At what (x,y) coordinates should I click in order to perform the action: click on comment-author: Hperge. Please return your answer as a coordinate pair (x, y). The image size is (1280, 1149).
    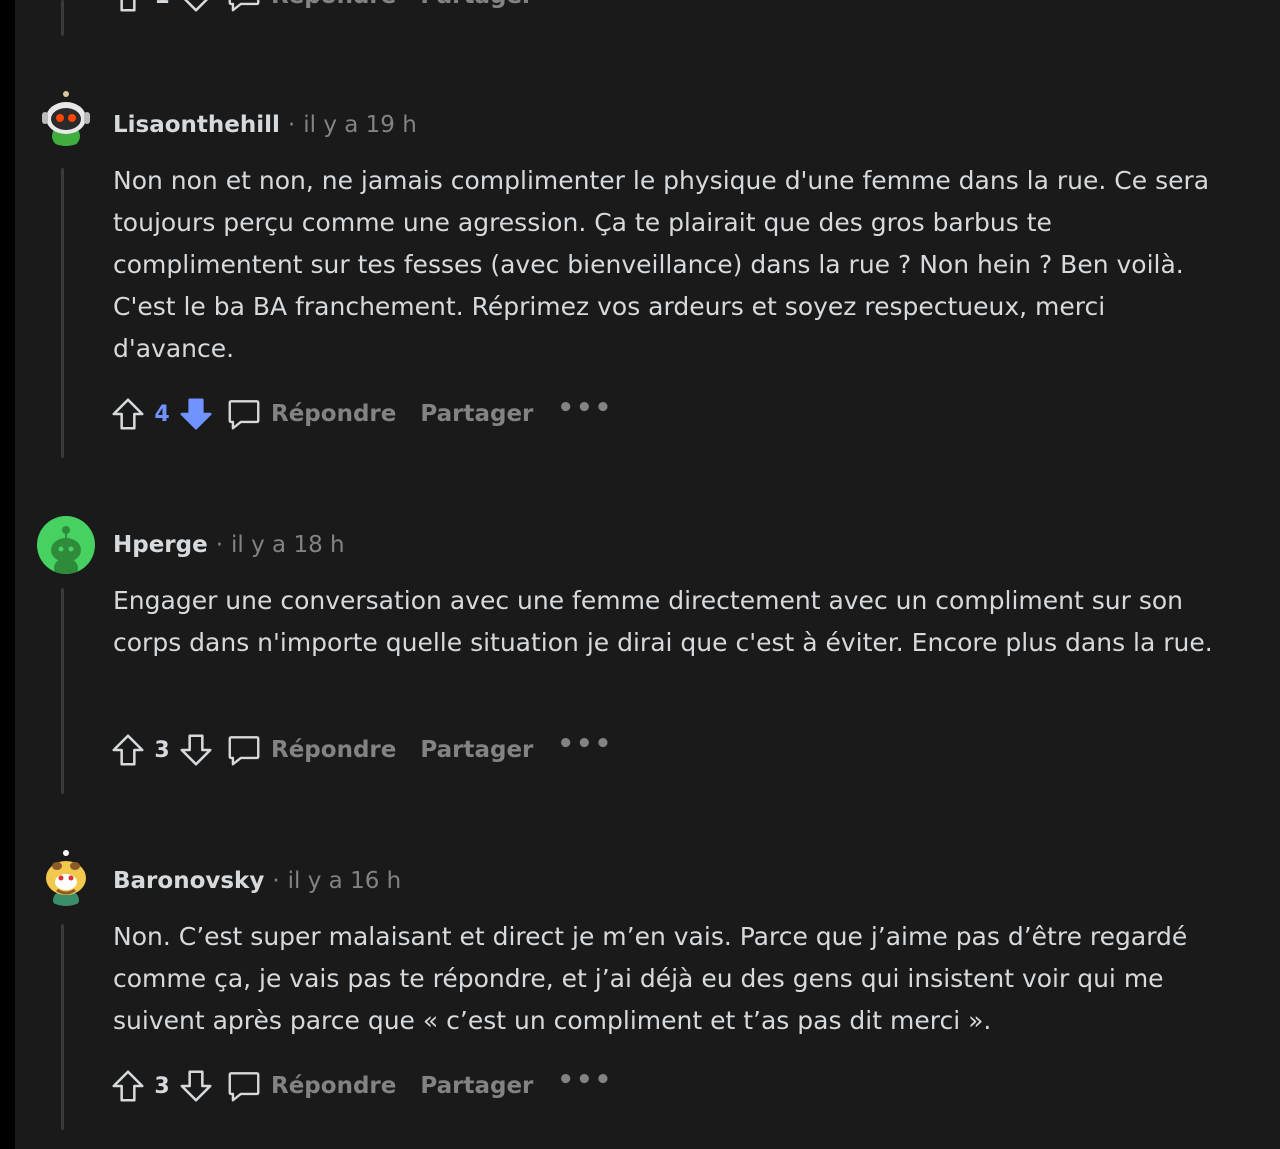
    Looking at the image, I should click on (160, 545).